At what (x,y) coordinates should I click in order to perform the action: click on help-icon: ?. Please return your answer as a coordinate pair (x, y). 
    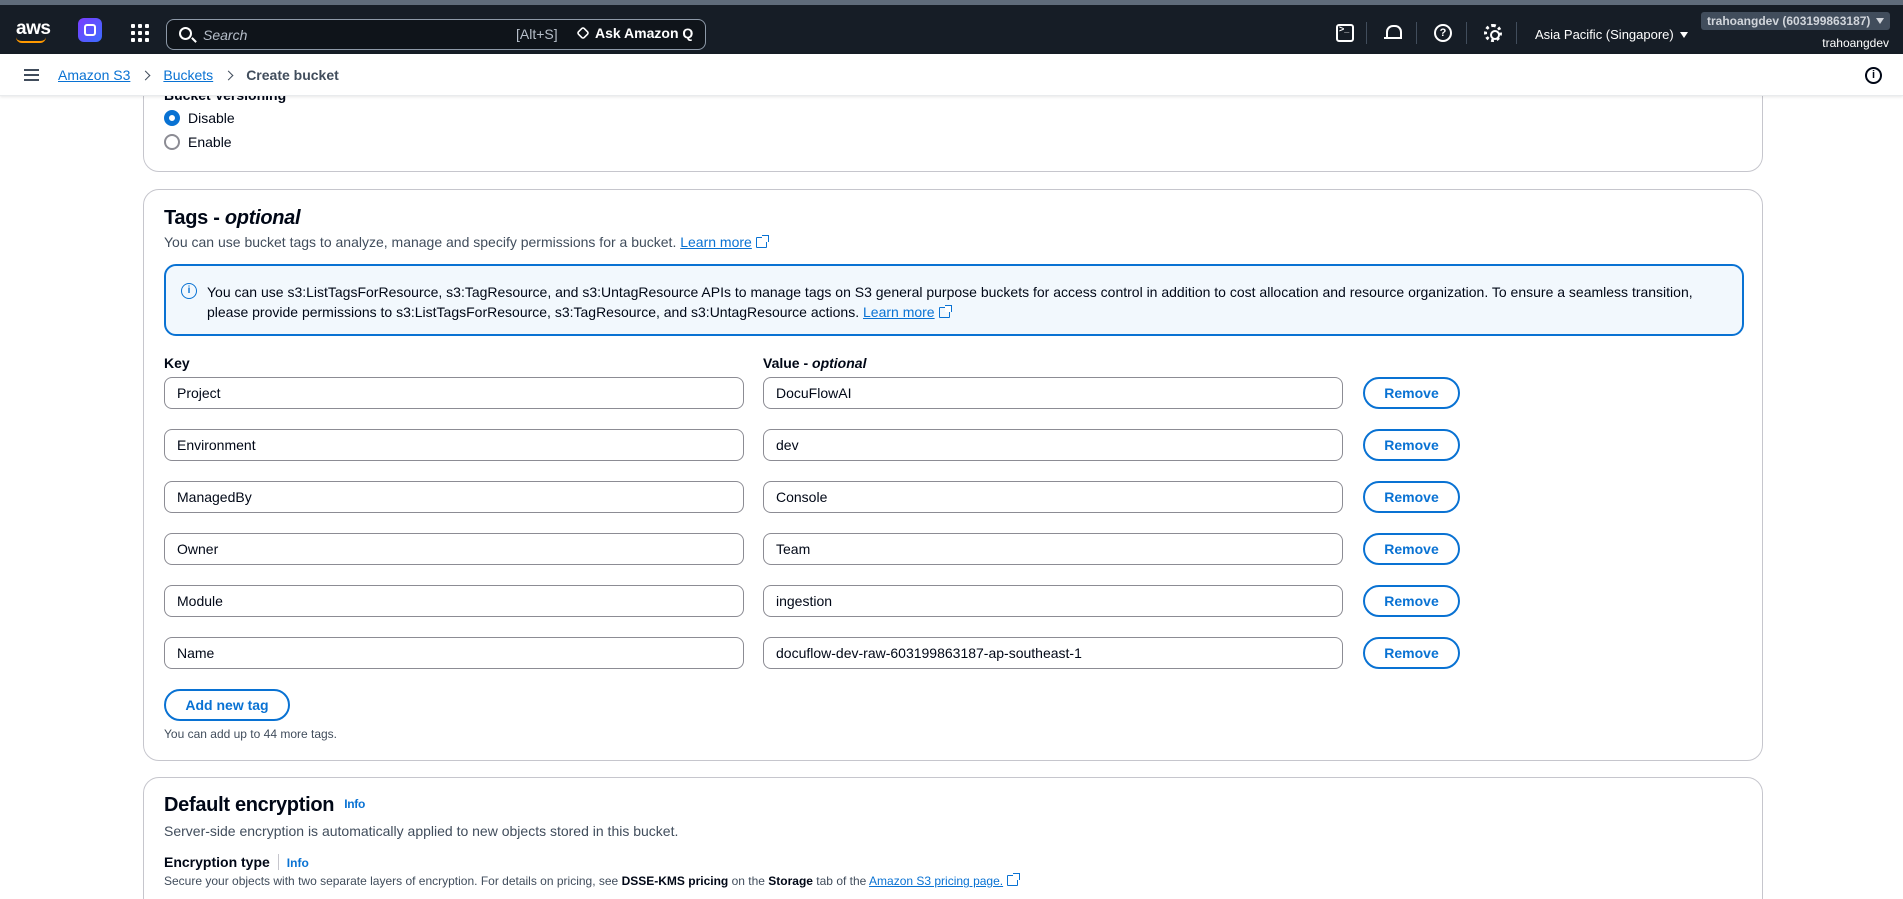
    Looking at the image, I should click on (1443, 33).